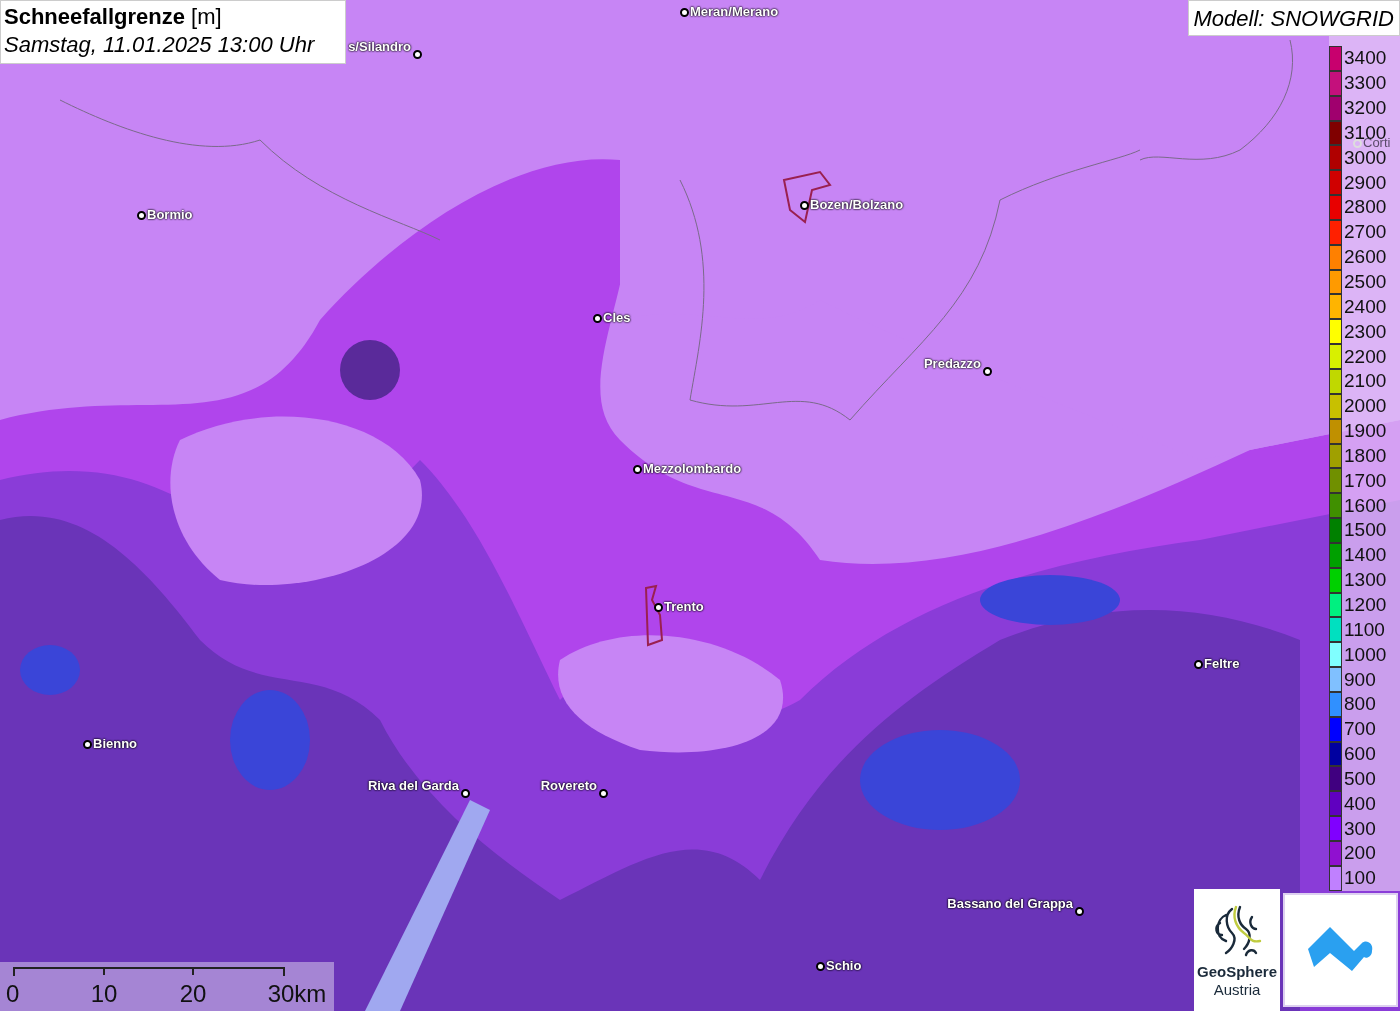 The height and width of the screenshot is (1011, 1400). Describe the element at coordinates (1237, 972) in the screenshot. I see `logo-name: GeoSphere` at that location.